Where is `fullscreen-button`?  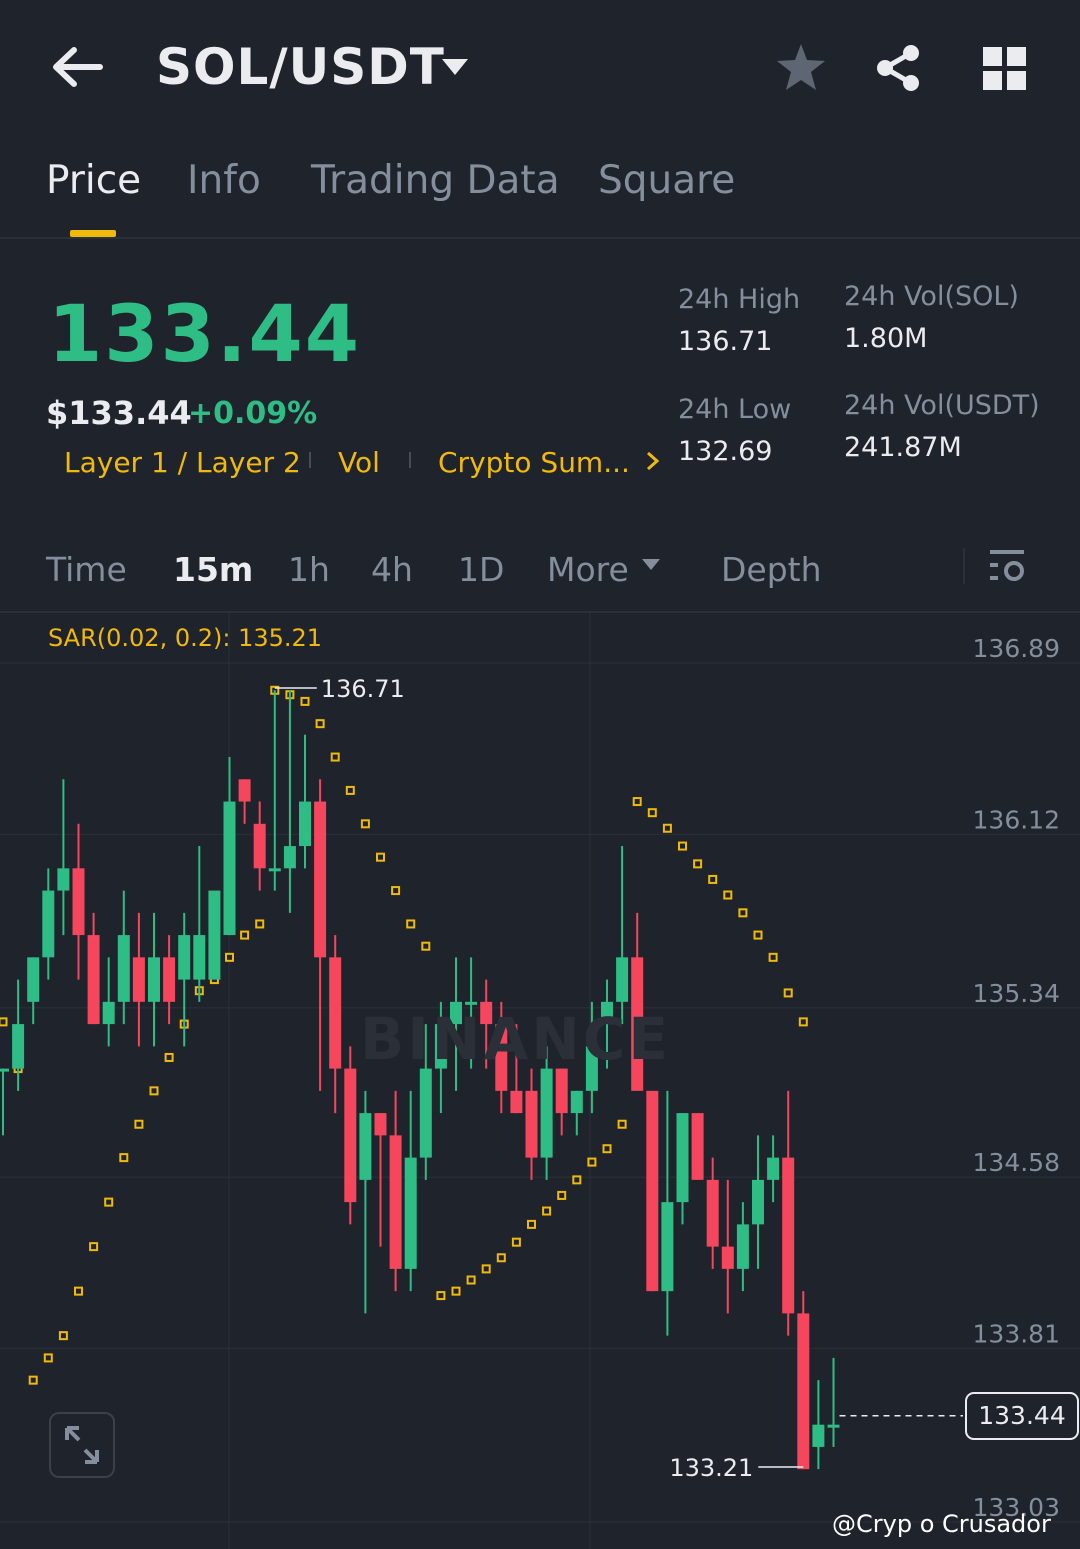
fullscreen-button is located at coordinates (82, 1445).